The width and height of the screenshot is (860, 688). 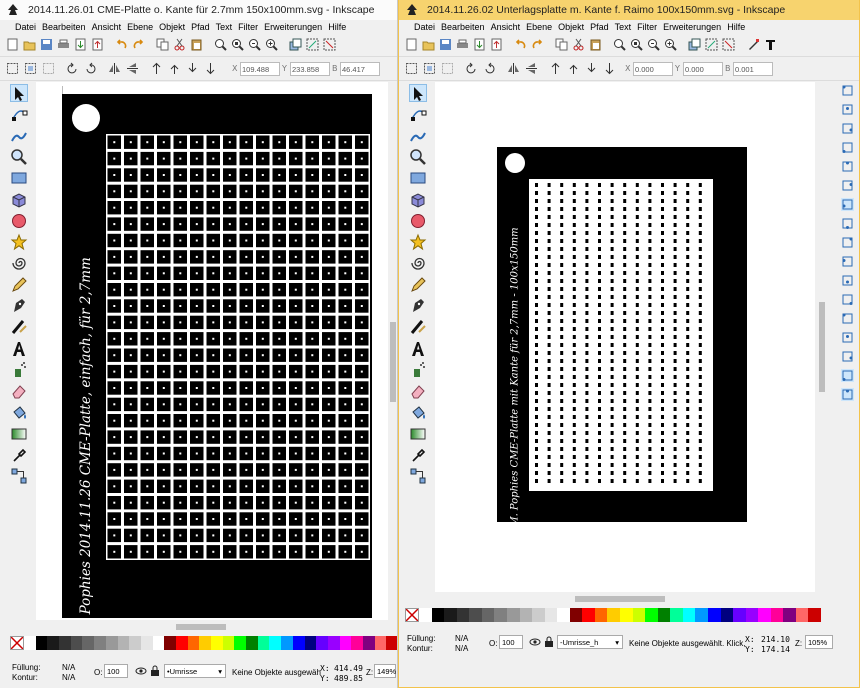 What do you see at coordinates (847, 223) in the screenshot?
I see `snap-path-icon` at bounding box center [847, 223].